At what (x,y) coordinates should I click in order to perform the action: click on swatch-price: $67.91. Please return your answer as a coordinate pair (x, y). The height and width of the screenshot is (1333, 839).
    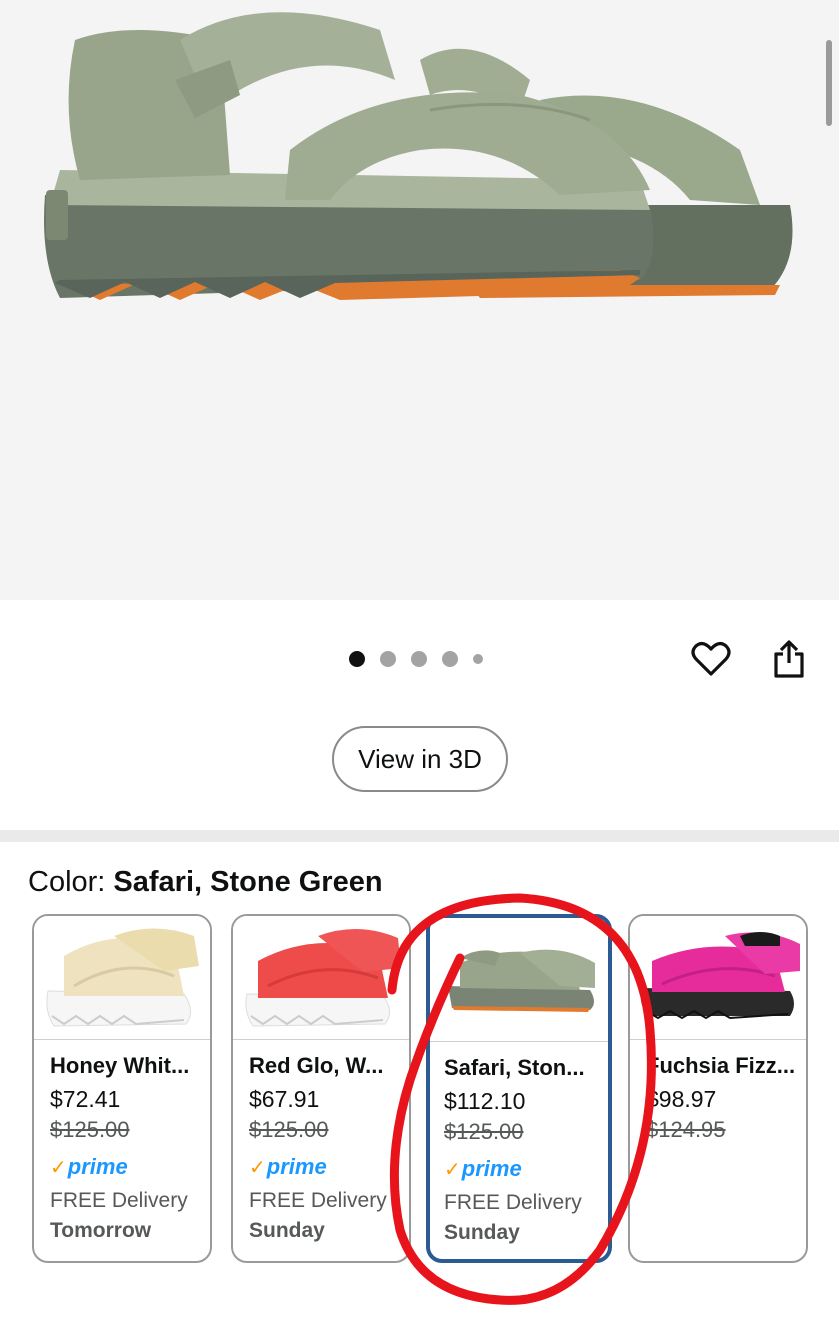
    Looking at the image, I should click on (284, 1099).